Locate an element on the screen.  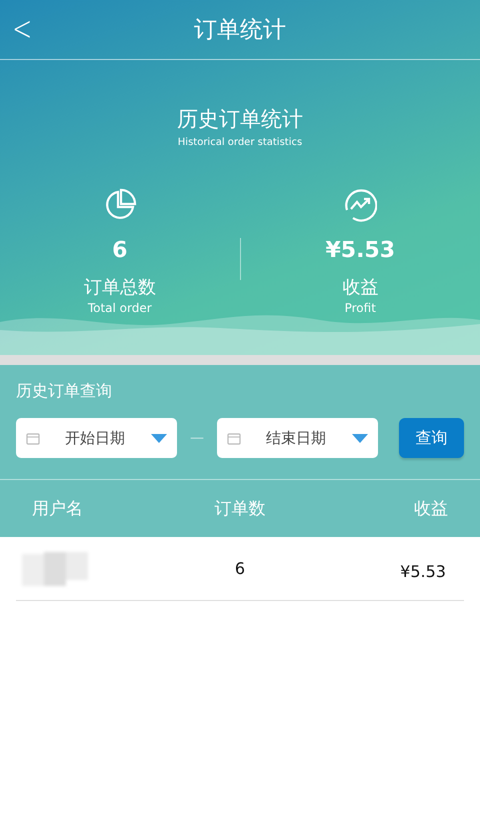
stat-sublabel: Profit is located at coordinates (360, 308).